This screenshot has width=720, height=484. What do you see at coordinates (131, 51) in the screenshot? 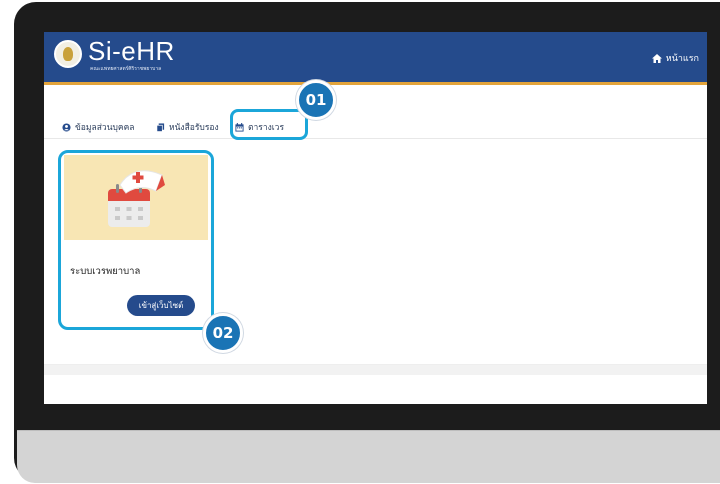
I see `app-logo-text: Si-eHR` at bounding box center [131, 51].